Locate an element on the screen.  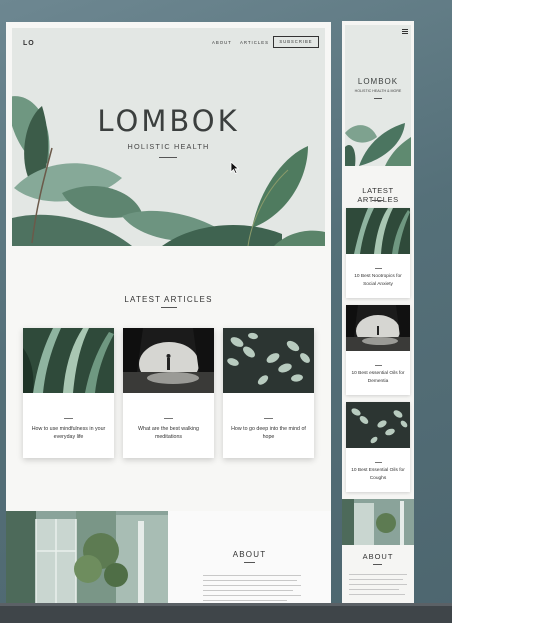
mouse-cursor-icon is located at coordinates (234, 167).